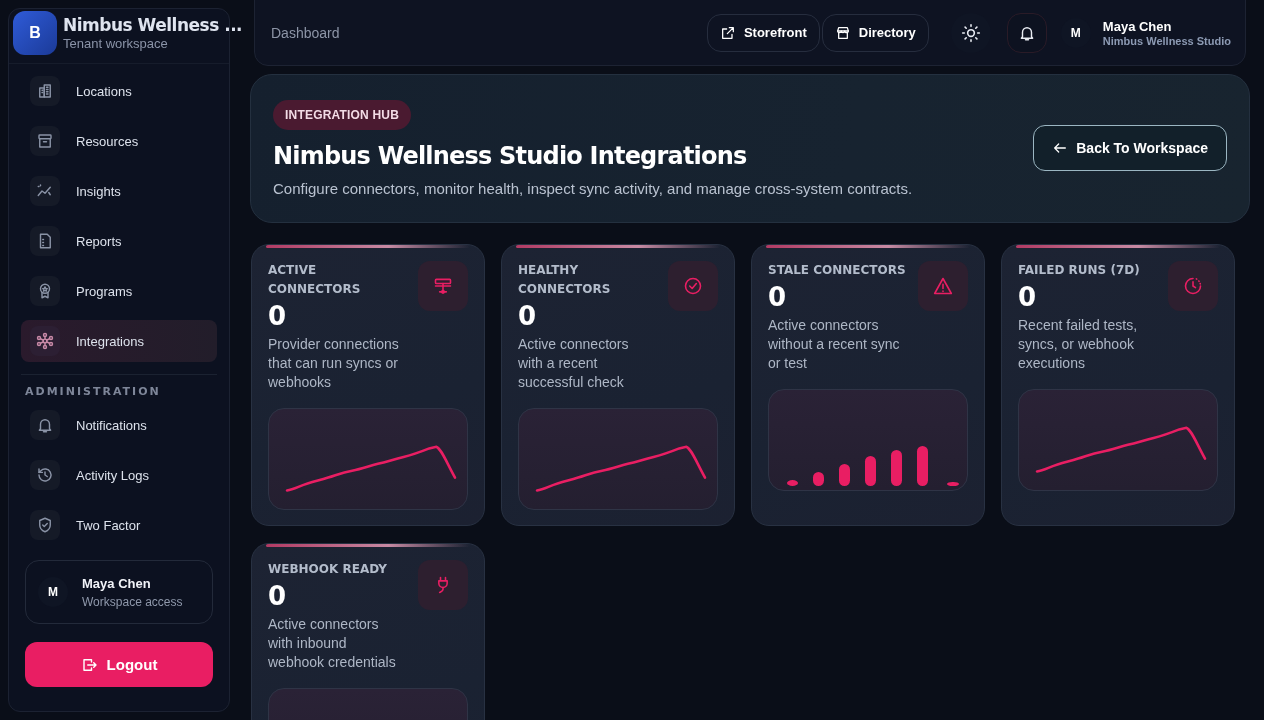 This screenshot has height=720, width=1264. What do you see at coordinates (834, 344) in the screenshot?
I see `stat-description: Active connectors without a recent sync or test` at bounding box center [834, 344].